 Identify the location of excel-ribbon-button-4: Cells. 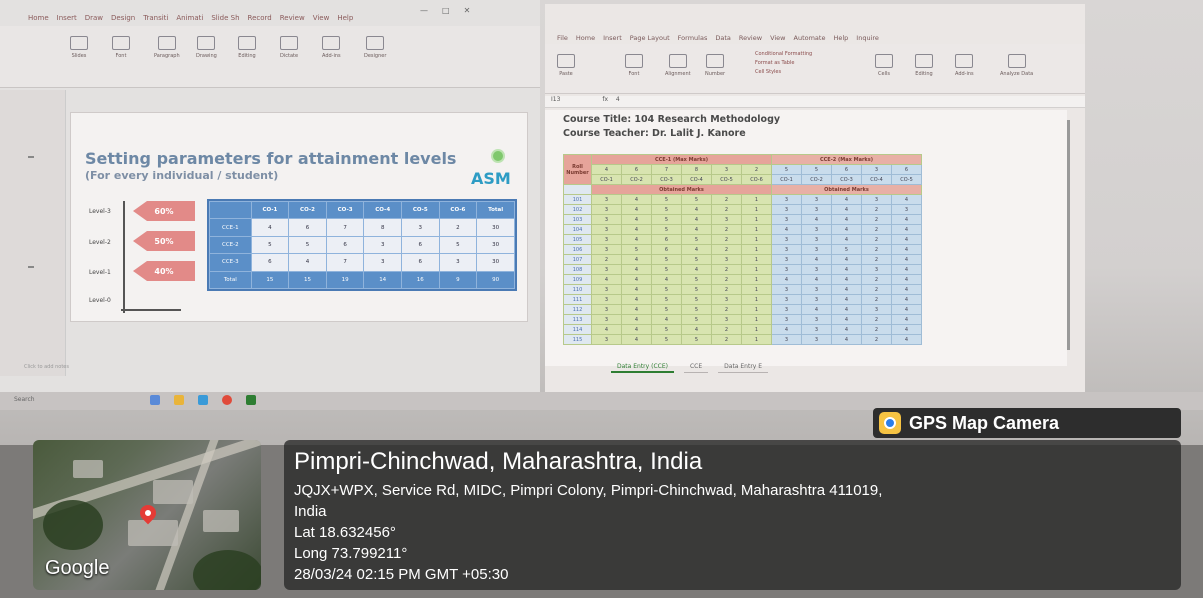
(884, 65).